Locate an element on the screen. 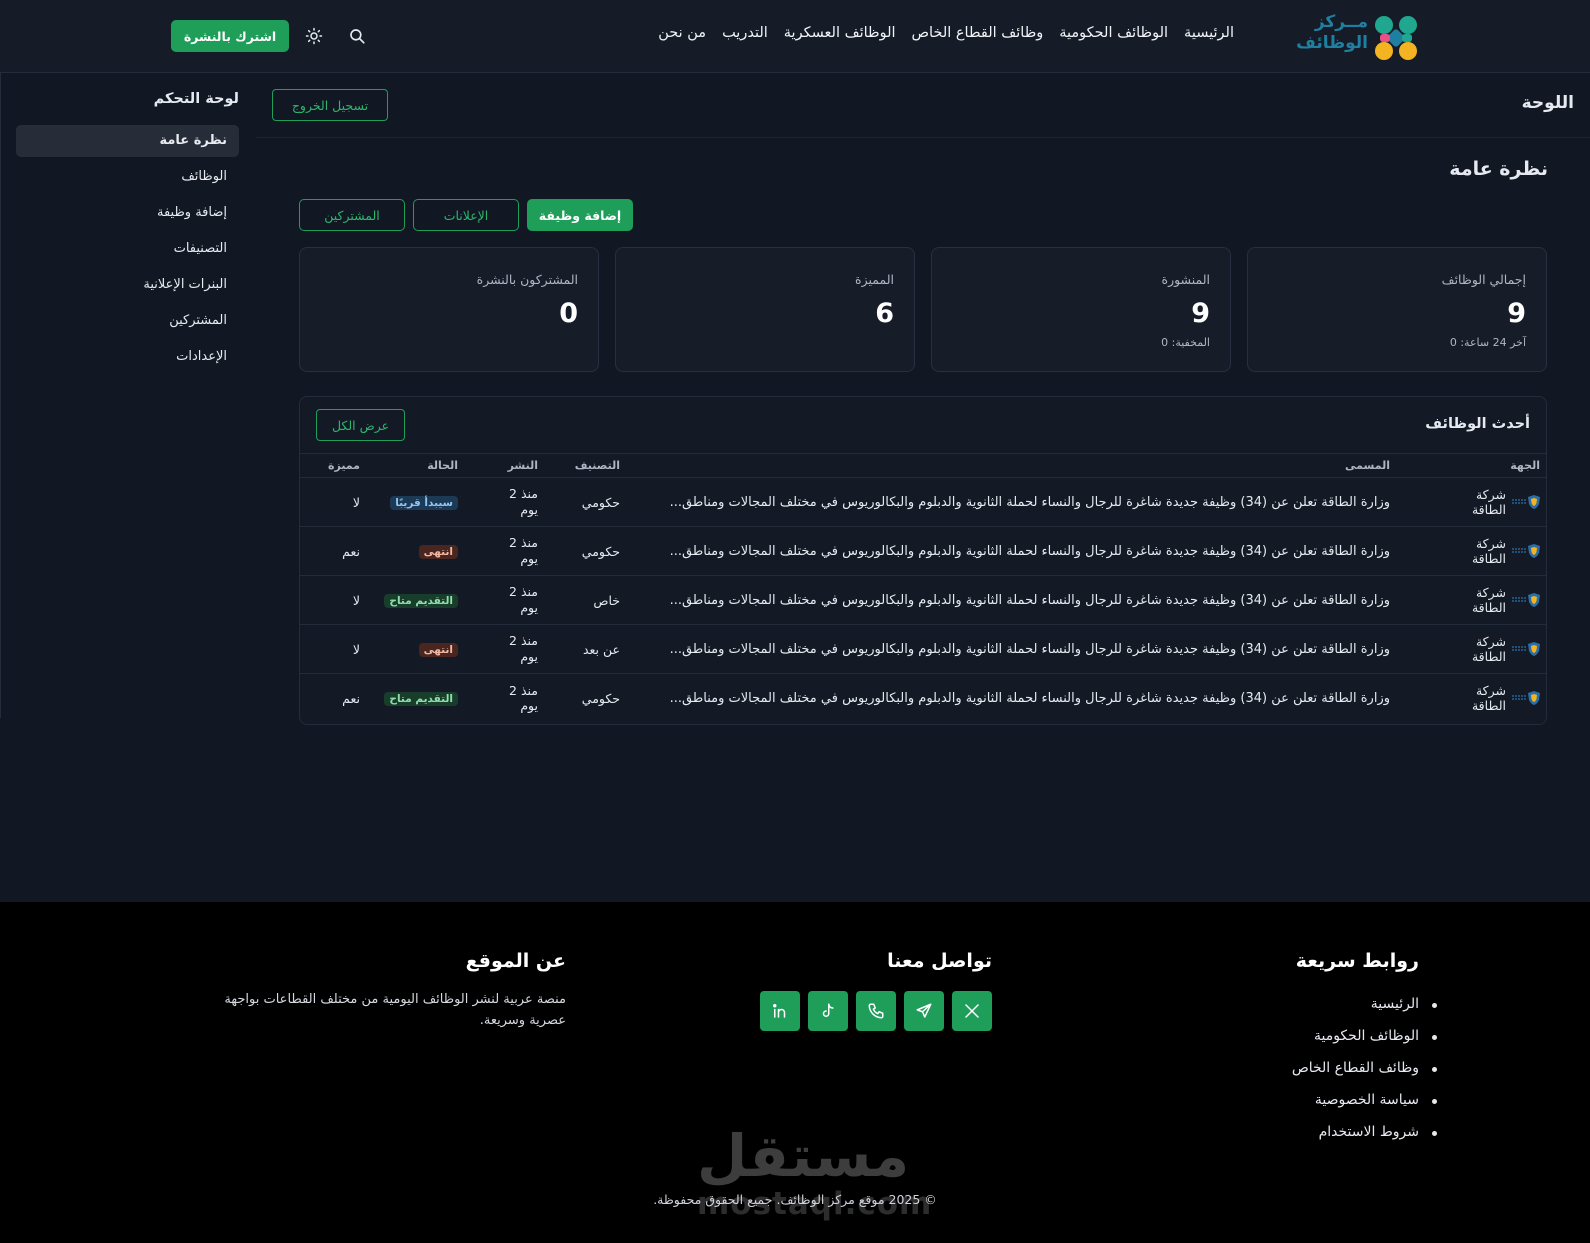  company-logo-icon is located at coordinates (1525, 649).